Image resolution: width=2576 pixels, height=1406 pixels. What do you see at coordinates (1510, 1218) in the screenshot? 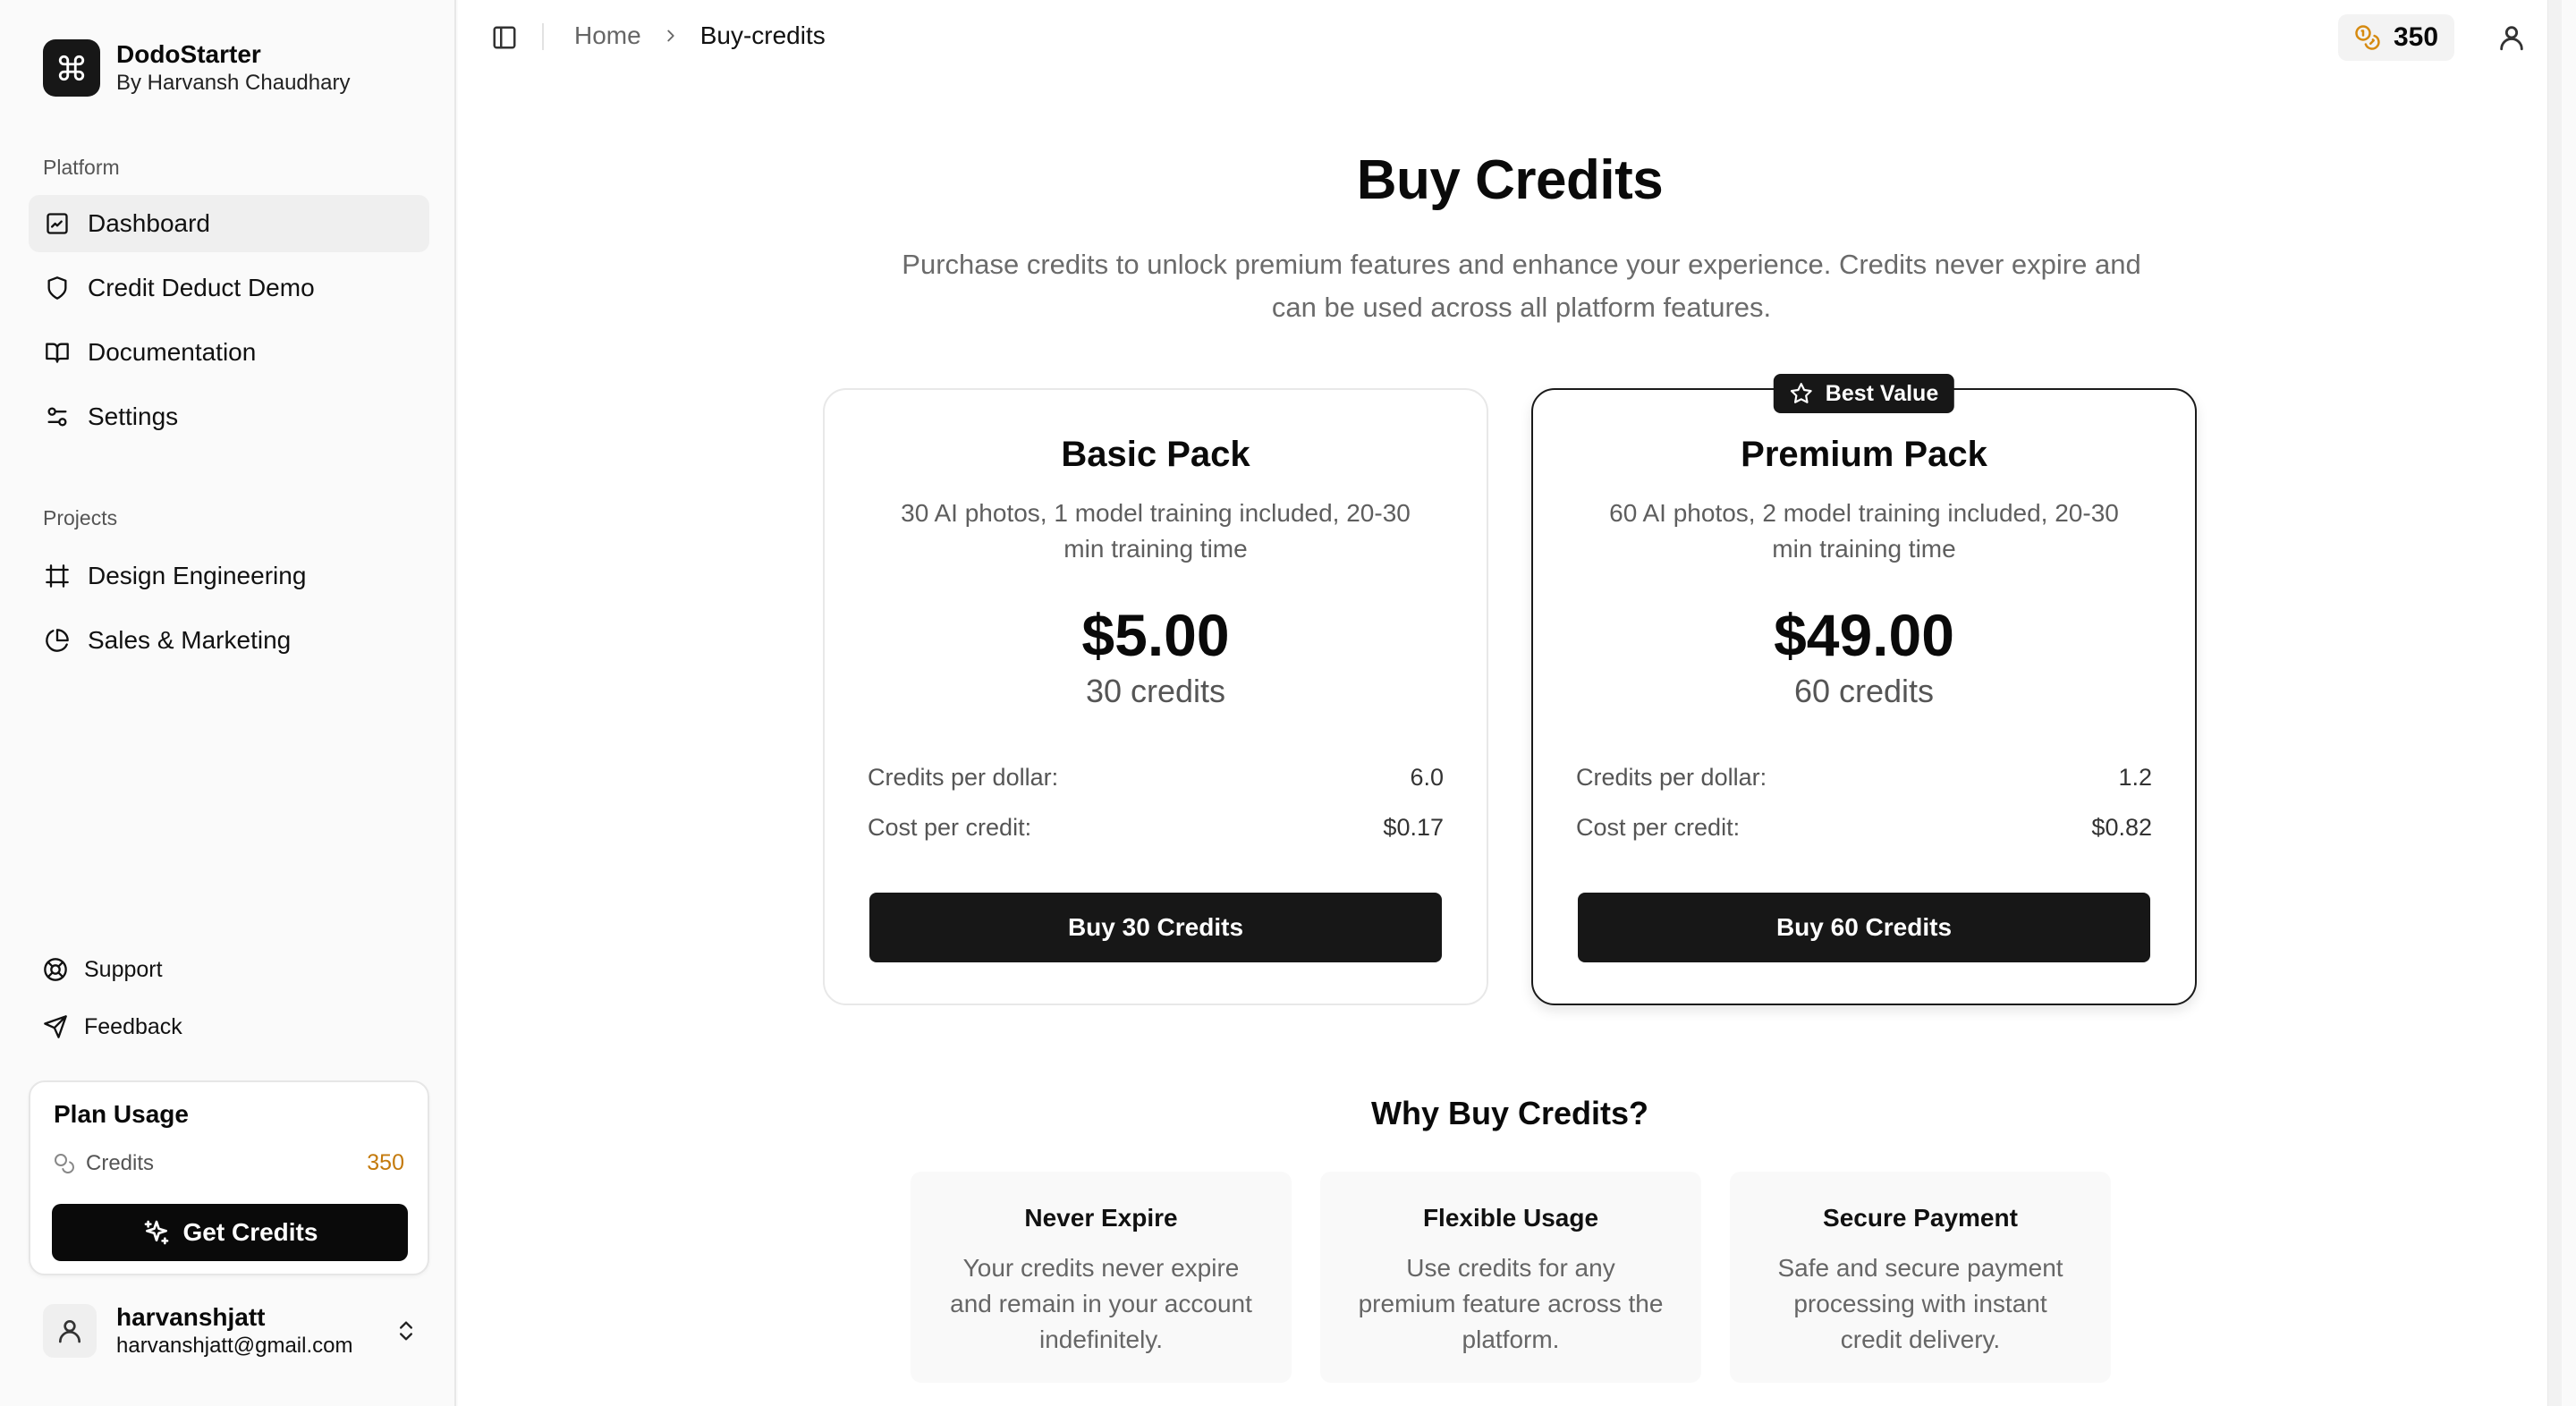
I see `why-card-title: Flexible Usage` at bounding box center [1510, 1218].